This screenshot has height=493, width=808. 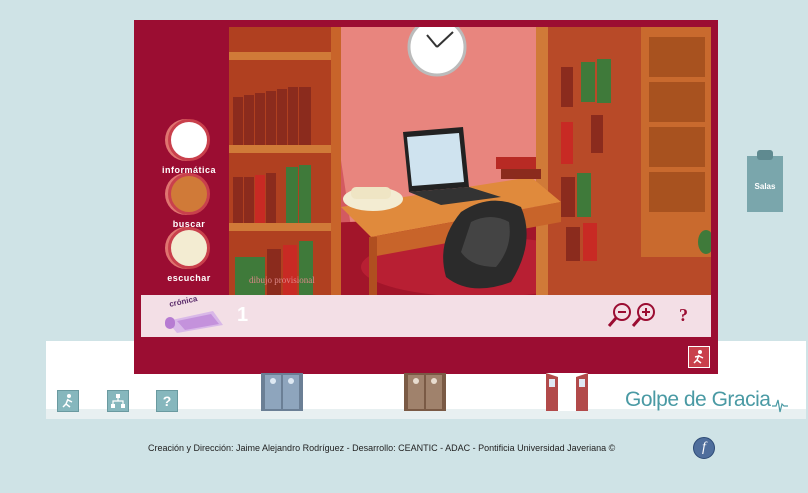 What do you see at coordinates (683, 315) in the screenshot?
I see `help-button: ?` at bounding box center [683, 315].